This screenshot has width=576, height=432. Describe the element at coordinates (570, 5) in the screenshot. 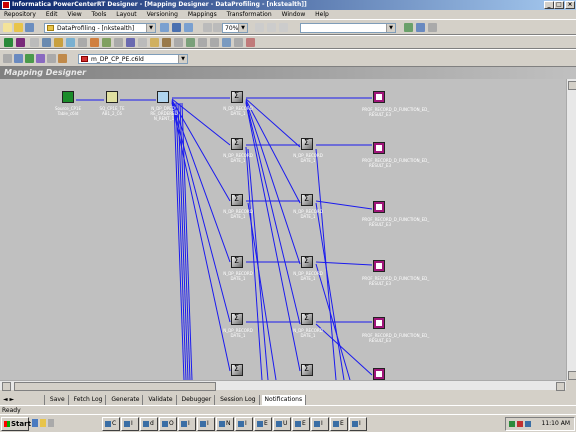

I see `close-button: ×` at that location.